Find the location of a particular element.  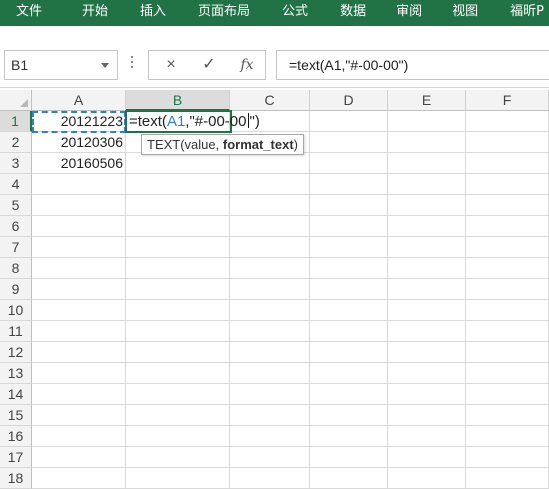

column-header-f: F is located at coordinates (507, 100).